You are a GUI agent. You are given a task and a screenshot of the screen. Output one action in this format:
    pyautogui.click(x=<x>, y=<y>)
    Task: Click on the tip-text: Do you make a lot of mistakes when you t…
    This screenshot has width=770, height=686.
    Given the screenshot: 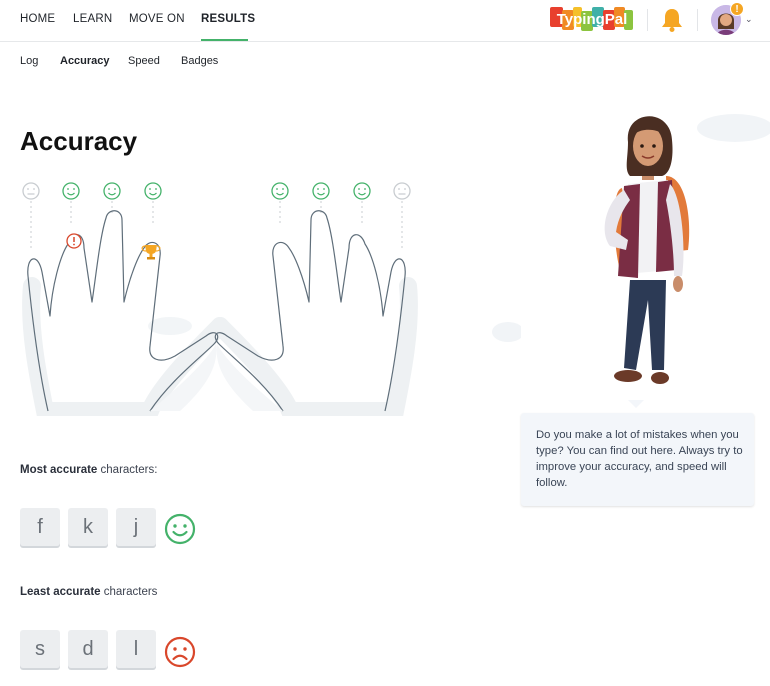 What is the action you would take?
    pyautogui.click(x=639, y=459)
    